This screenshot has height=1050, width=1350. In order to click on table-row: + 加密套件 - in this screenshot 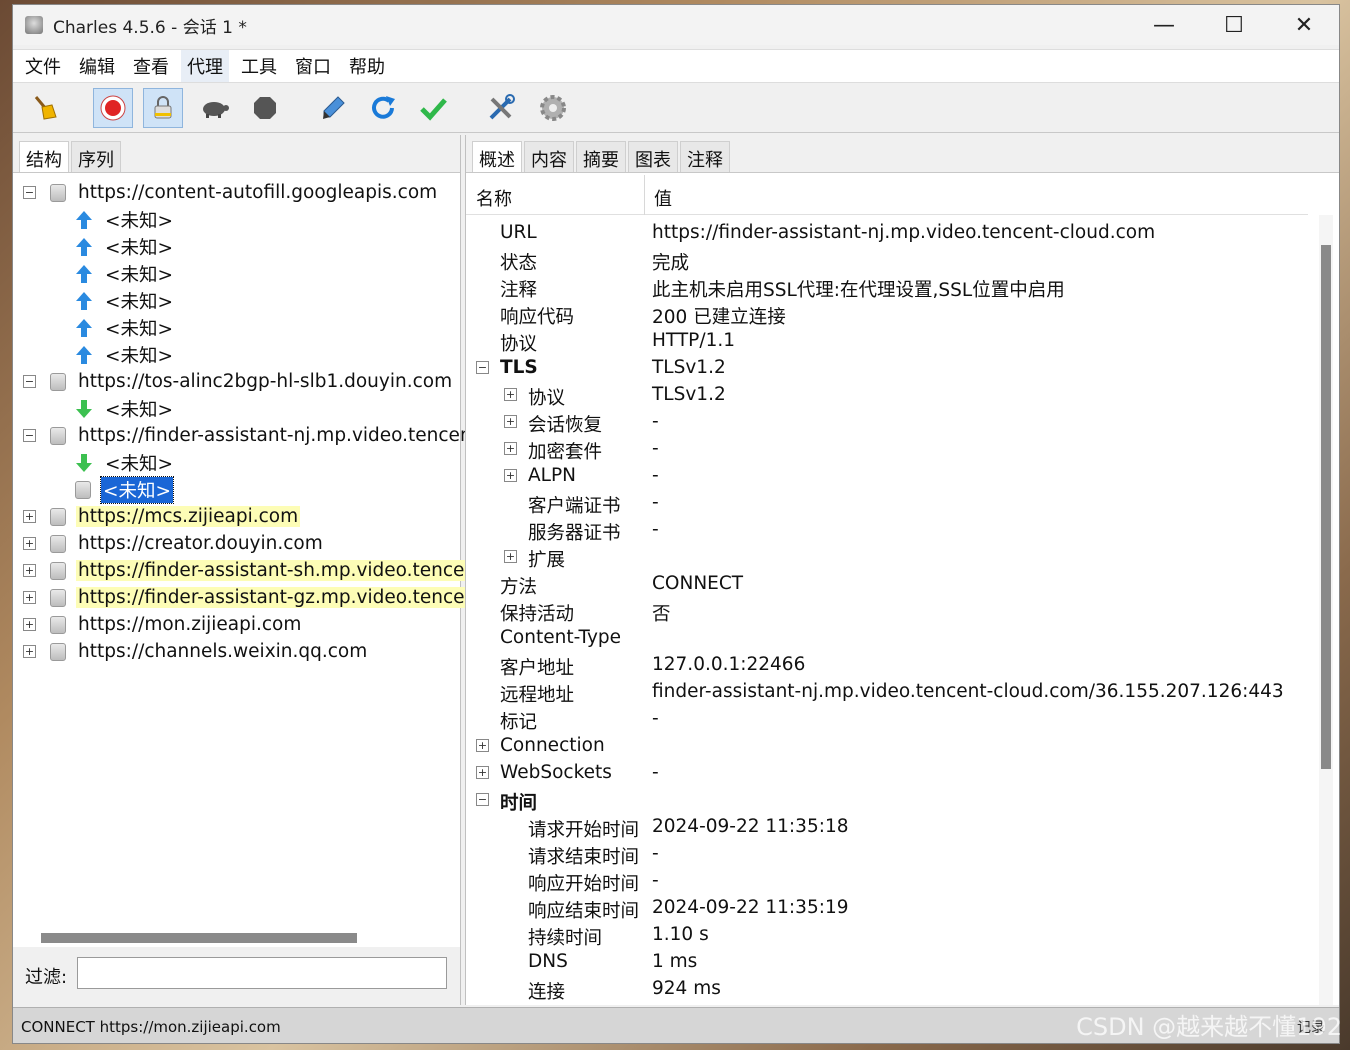, I will do `click(887, 449)`.